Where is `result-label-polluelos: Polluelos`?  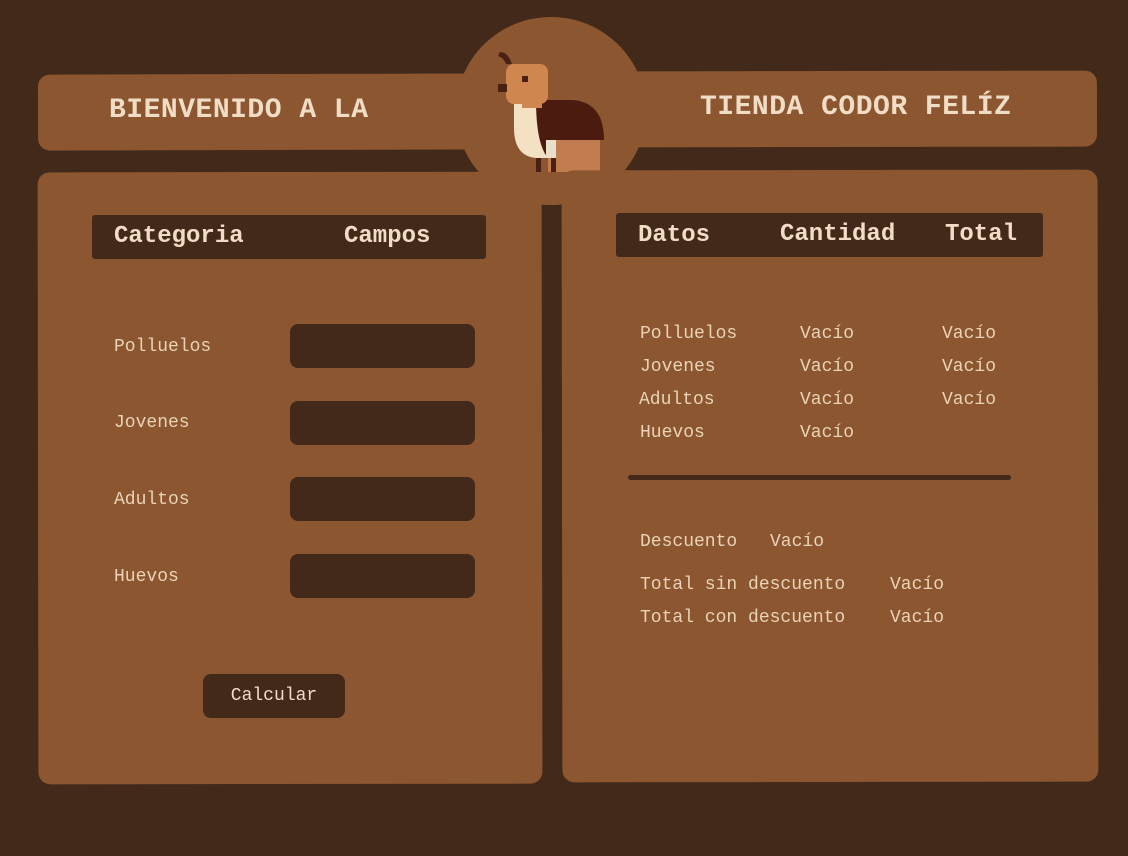 result-label-polluelos: Polluelos is located at coordinates (689, 334).